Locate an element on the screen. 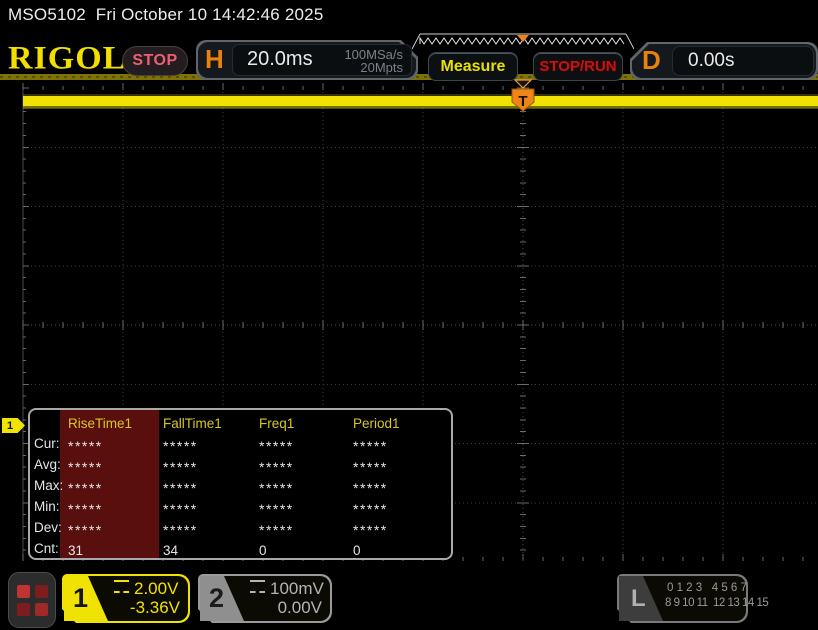 This screenshot has height=630, width=818. table-column-header: Freq1 is located at coordinates (276, 427).